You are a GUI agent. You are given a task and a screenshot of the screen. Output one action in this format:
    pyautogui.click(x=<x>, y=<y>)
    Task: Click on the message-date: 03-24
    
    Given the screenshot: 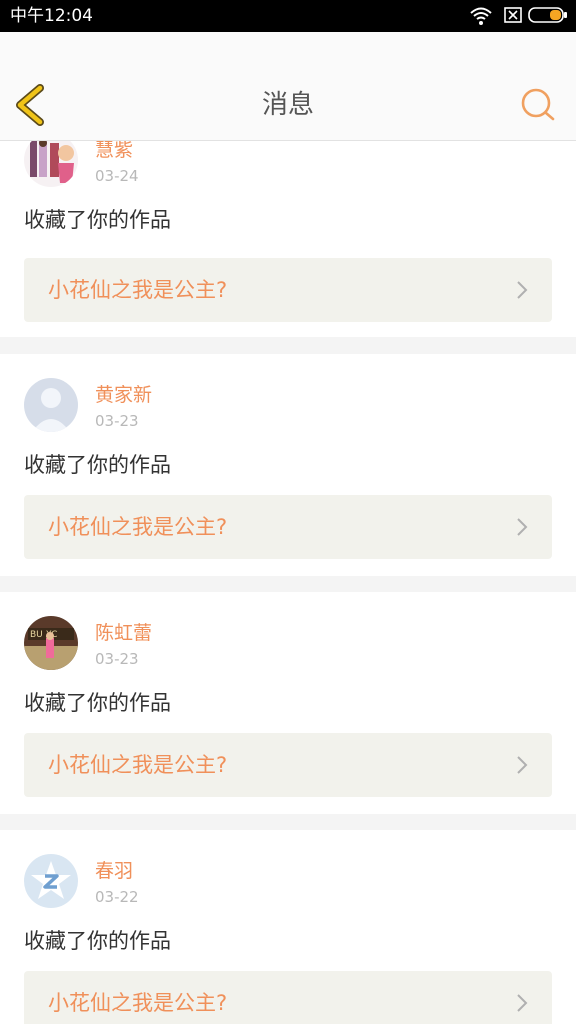 What is the action you would take?
    pyautogui.click(x=117, y=176)
    